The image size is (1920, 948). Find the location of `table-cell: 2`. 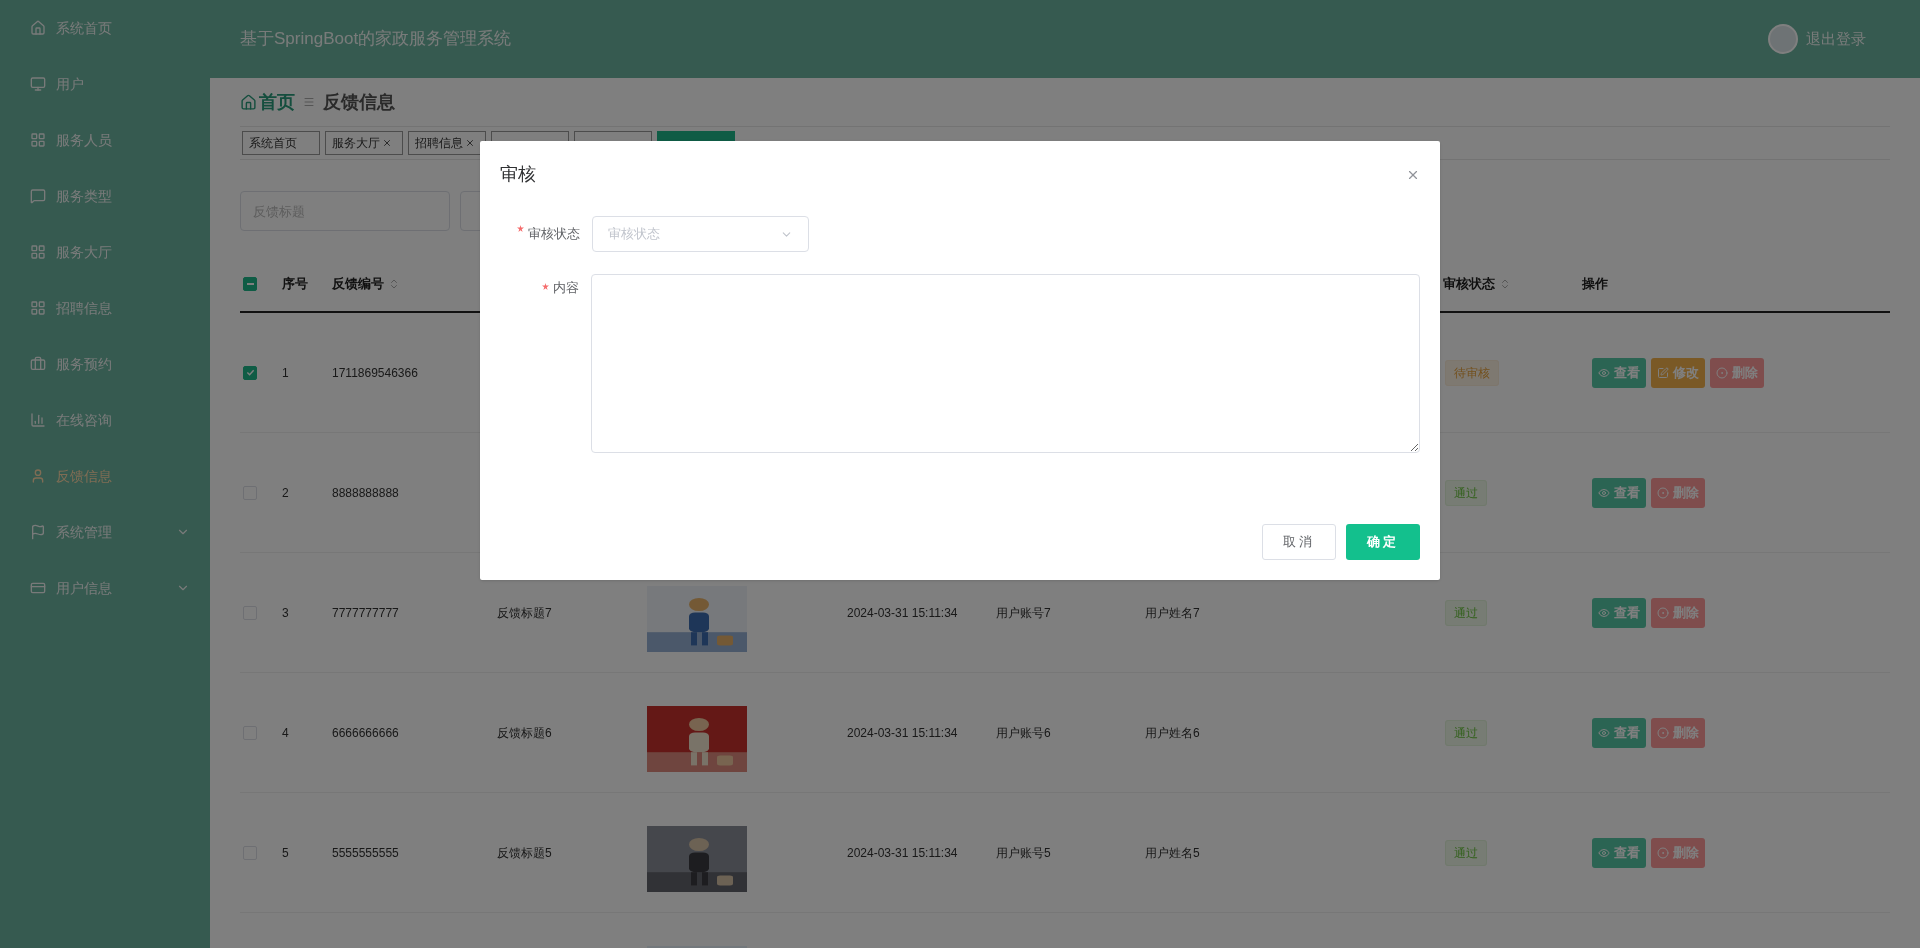

table-cell: 2 is located at coordinates (285, 492).